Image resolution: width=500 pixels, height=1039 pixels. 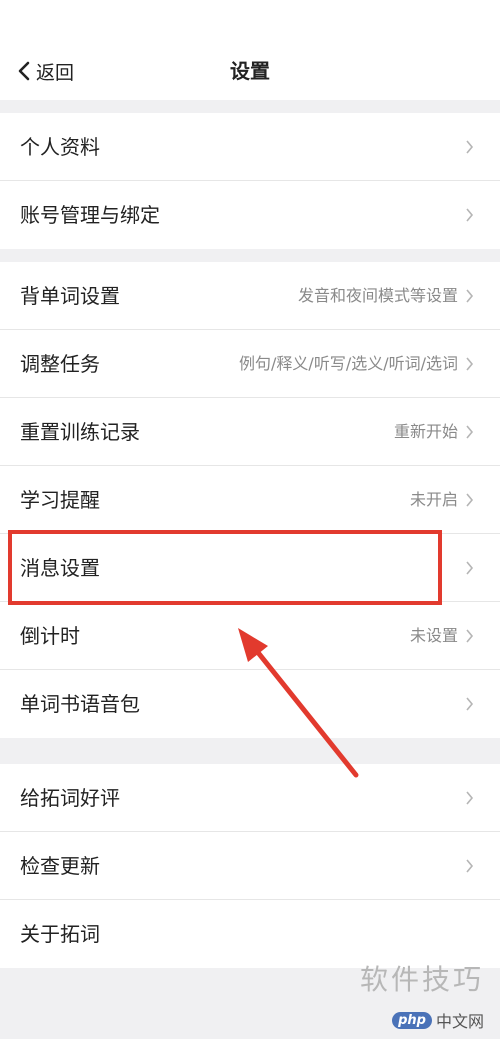 I want to click on row-message-settings: 消息设置, so click(x=250, y=568).